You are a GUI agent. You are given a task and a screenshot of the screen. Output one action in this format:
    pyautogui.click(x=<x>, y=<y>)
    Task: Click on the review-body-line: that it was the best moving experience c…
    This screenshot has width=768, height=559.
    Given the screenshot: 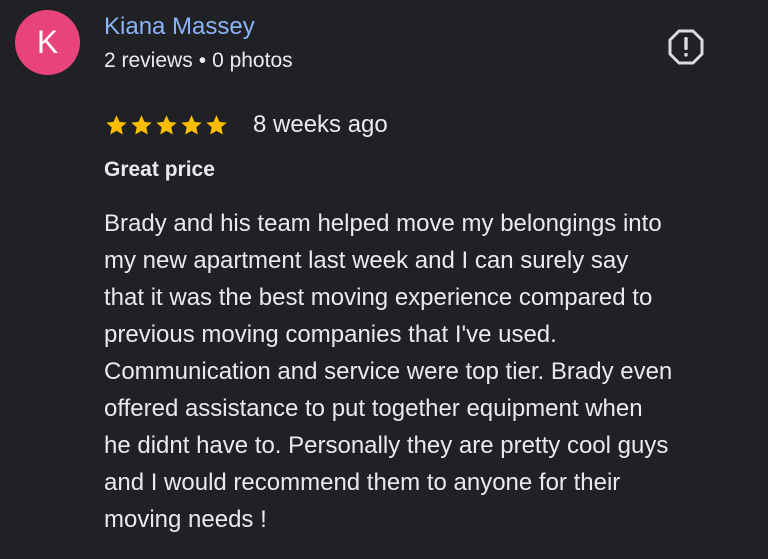 What is the action you would take?
    pyautogui.click(x=378, y=297)
    